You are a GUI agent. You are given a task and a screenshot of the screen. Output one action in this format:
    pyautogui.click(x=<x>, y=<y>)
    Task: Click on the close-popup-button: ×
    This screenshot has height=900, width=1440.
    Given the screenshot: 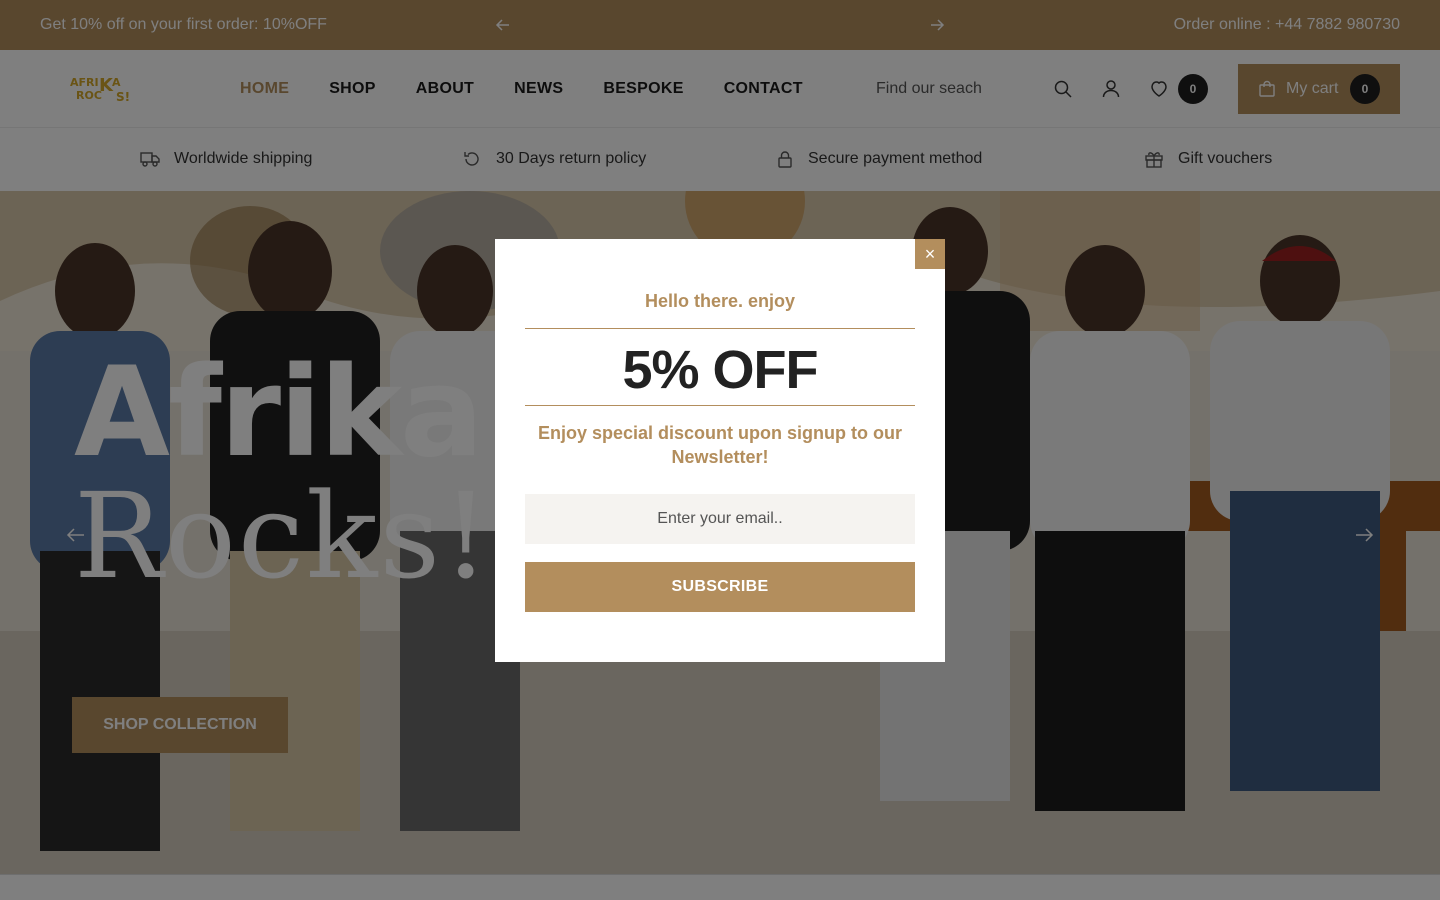 What is the action you would take?
    pyautogui.click(x=930, y=254)
    